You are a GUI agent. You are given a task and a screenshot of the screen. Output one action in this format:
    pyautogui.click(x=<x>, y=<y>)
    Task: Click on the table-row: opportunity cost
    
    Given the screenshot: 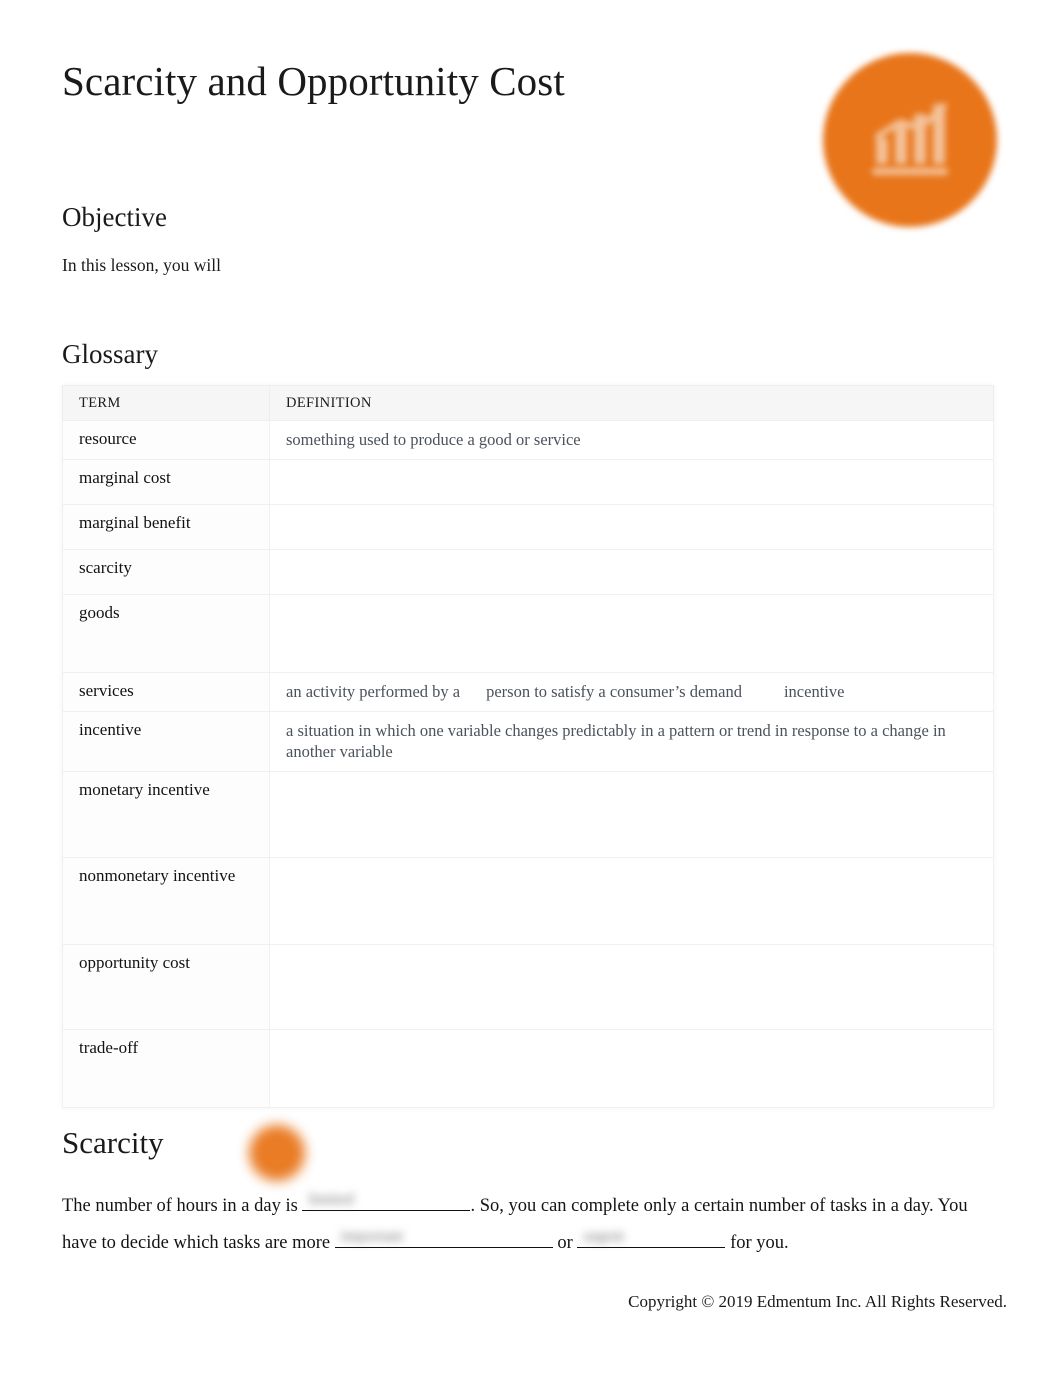 What is the action you would take?
    pyautogui.click(x=528, y=987)
    